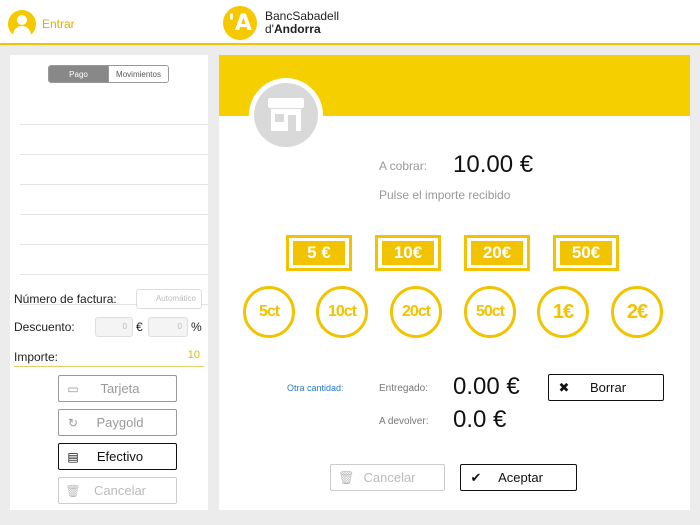  Describe the element at coordinates (486, 386) in the screenshot. I see `delivered-value: 0.00 €` at that location.